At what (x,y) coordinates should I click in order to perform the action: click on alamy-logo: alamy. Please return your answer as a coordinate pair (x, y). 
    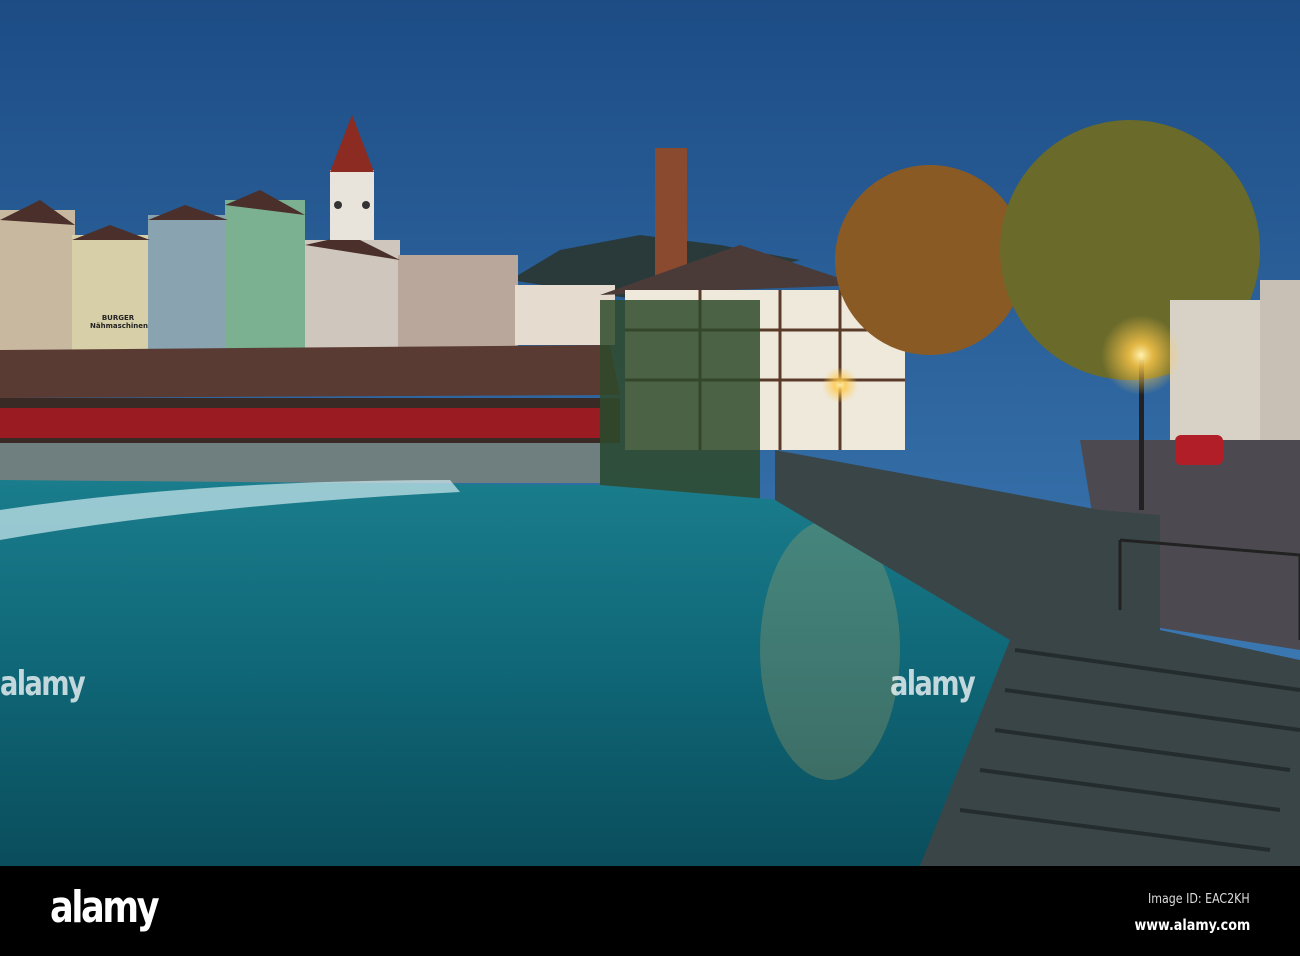
    Looking at the image, I should click on (105, 907).